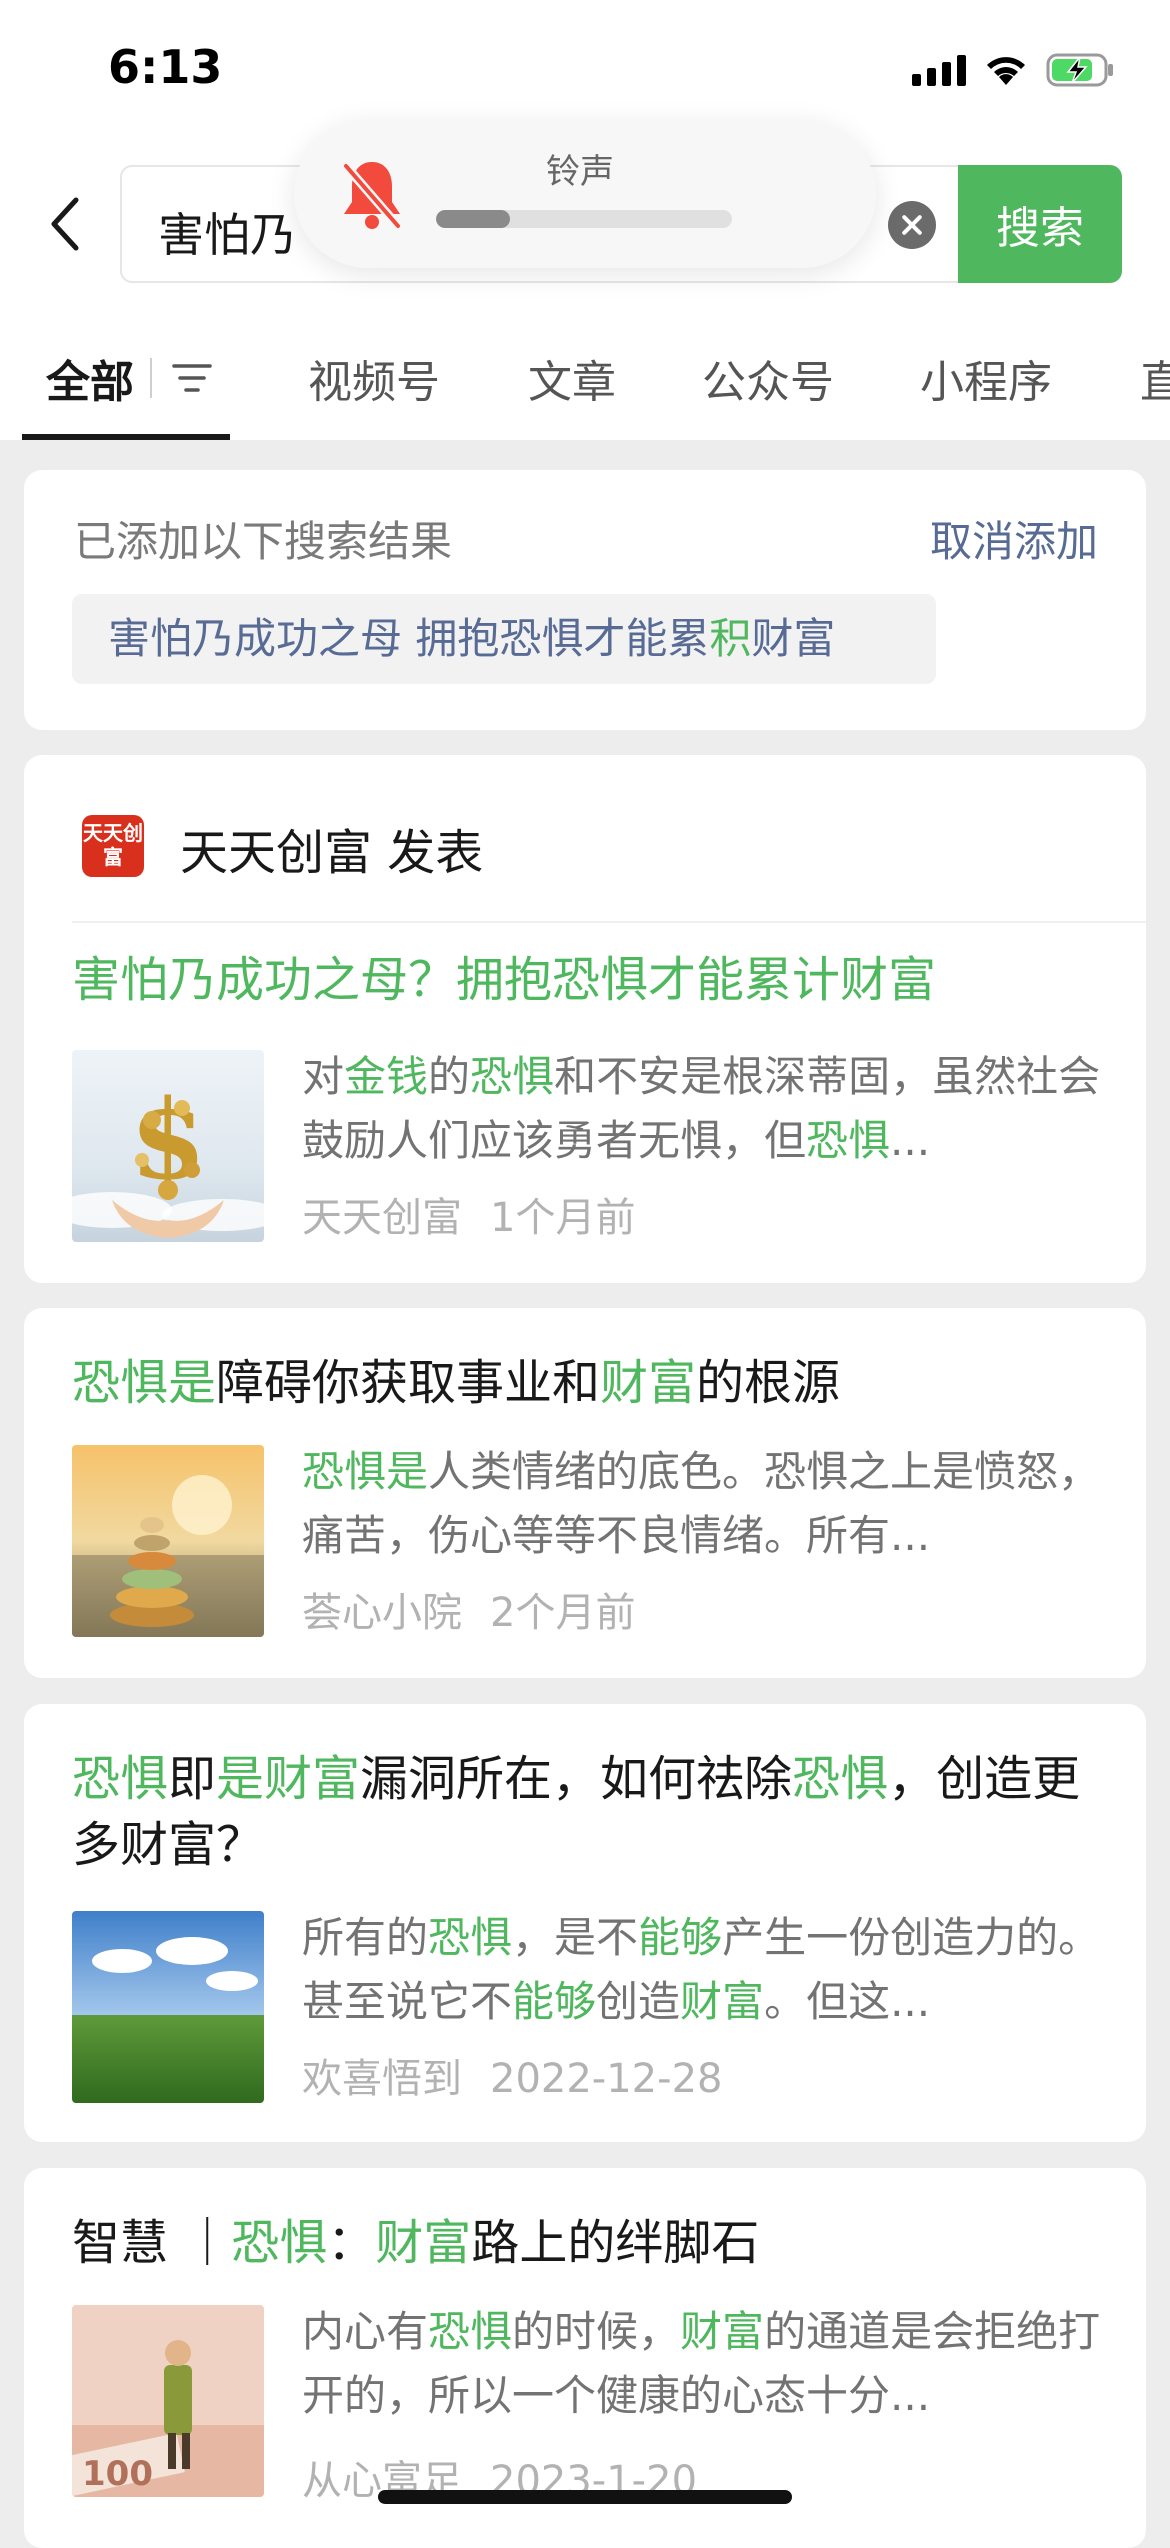 The height and width of the screenshot is (2548, 1170). Describe the element at coordinates (609, 922) in the screenshot. I see `divider` at that location.